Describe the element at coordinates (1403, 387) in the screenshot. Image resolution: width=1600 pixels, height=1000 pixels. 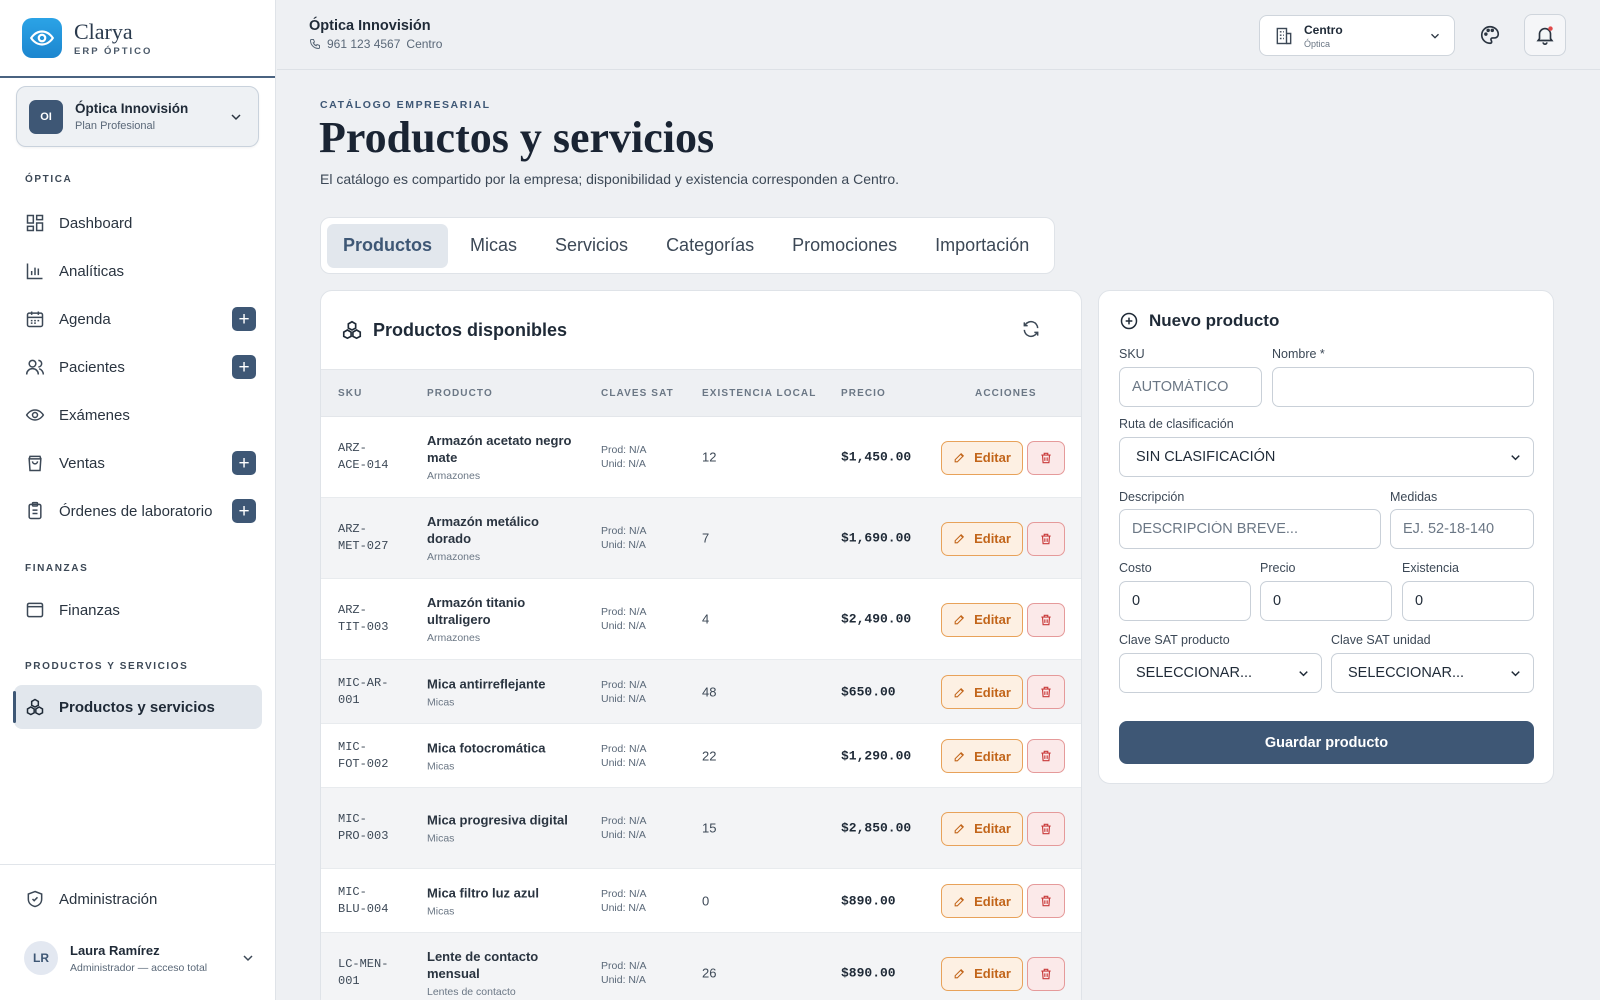
I see `name-field` at that location.